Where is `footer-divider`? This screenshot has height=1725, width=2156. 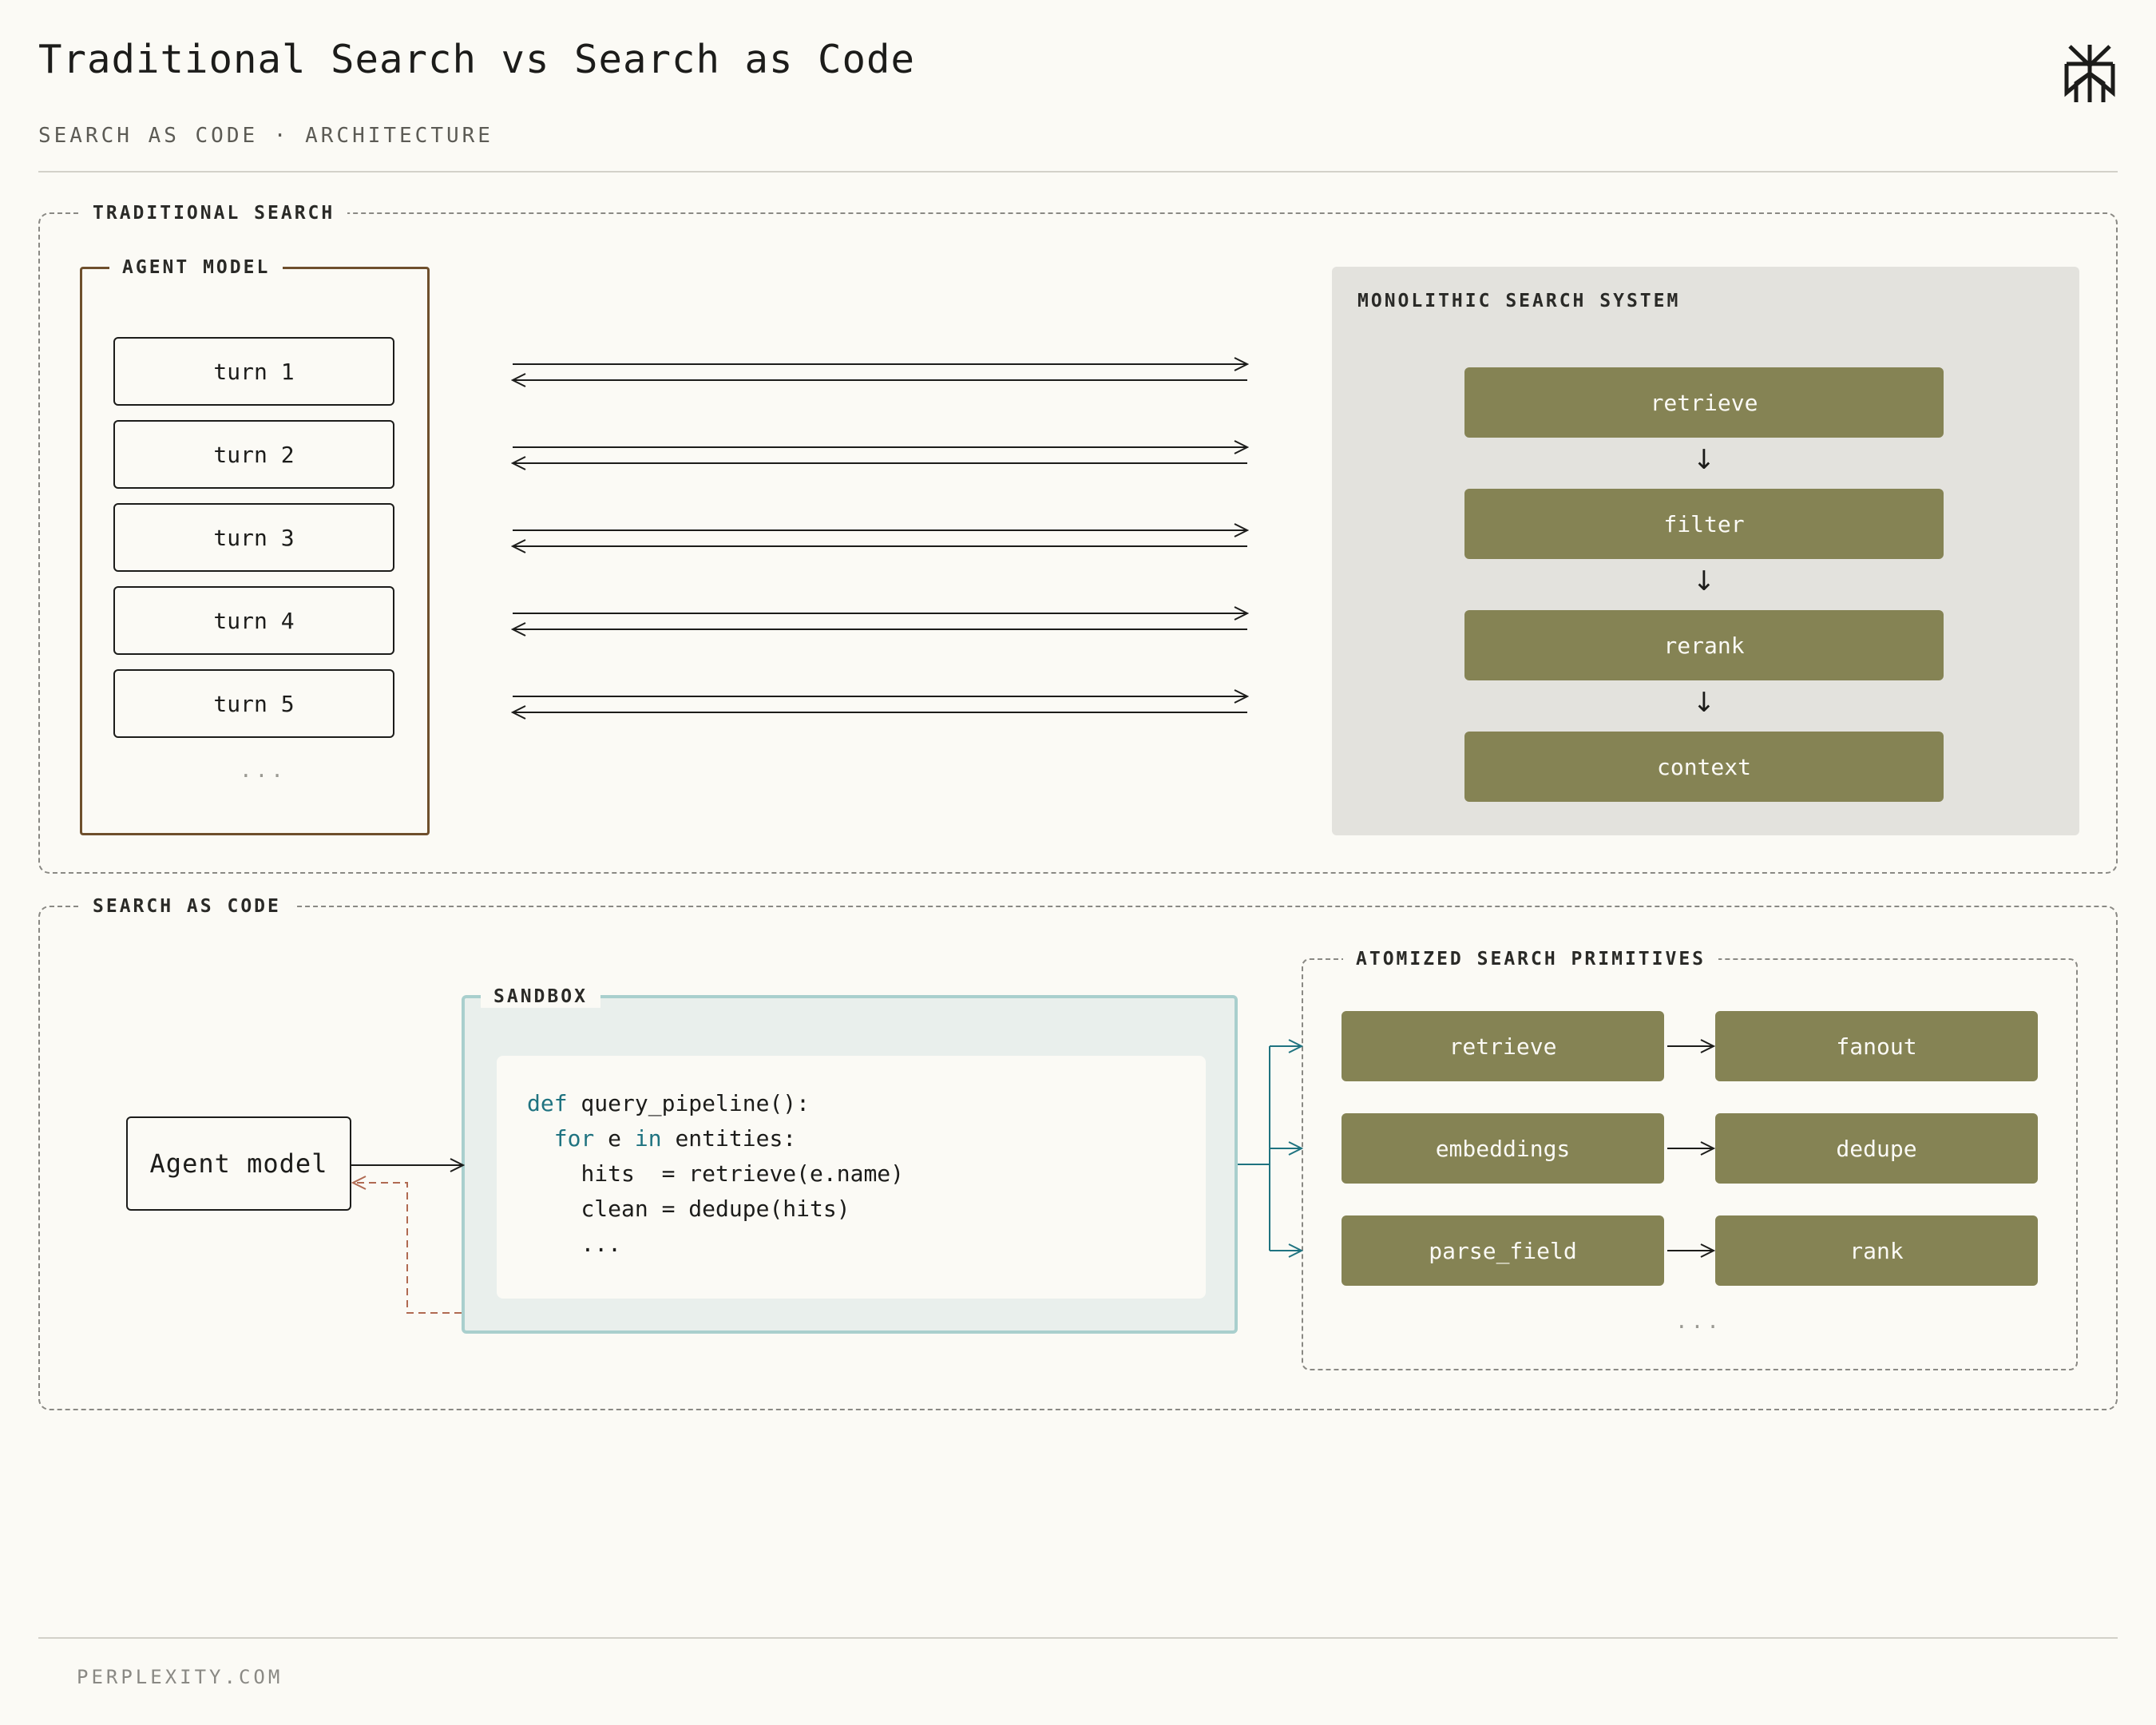
footer-divider is located at coordinates (1078, 1638).